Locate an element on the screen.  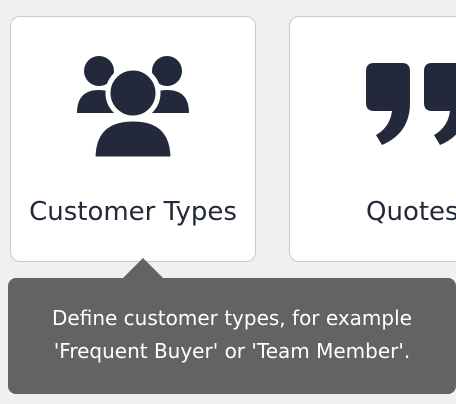
tooltip-arrow is located at coordinates (143, 268).